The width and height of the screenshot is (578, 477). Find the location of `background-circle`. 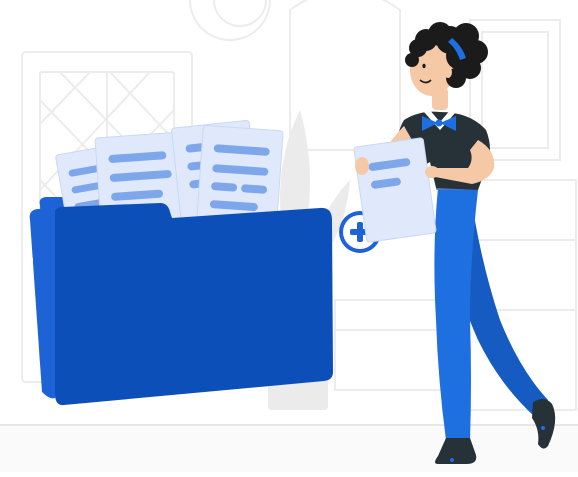

background-circle is located at coordinates (240, 13).